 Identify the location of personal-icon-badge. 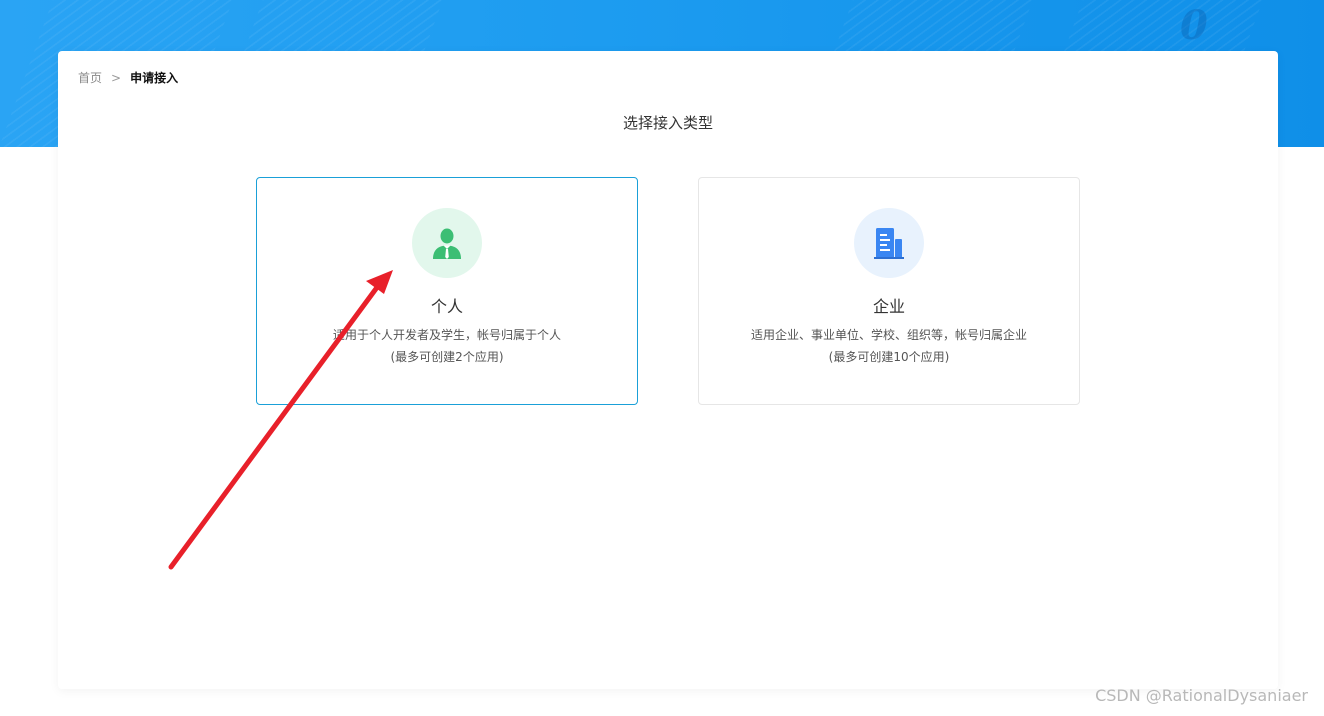
(447, 243).